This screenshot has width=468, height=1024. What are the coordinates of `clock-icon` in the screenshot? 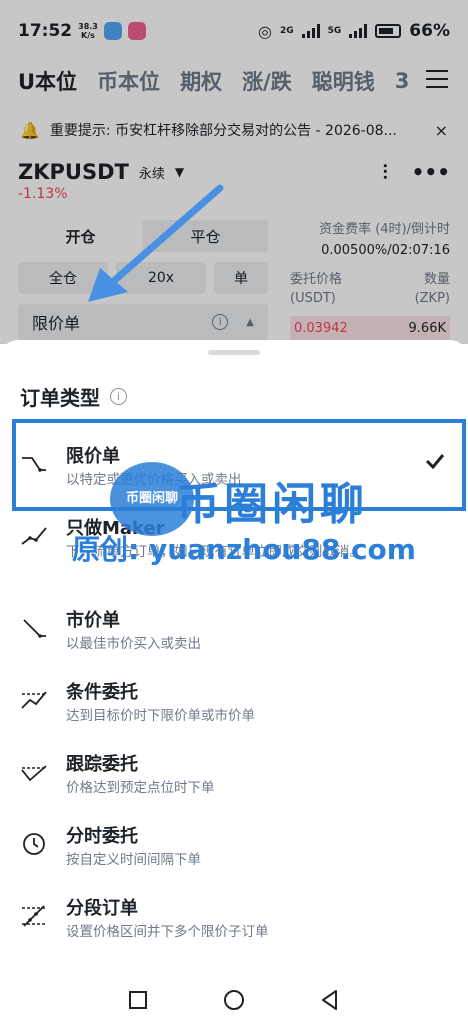 It's located at (34, 844).